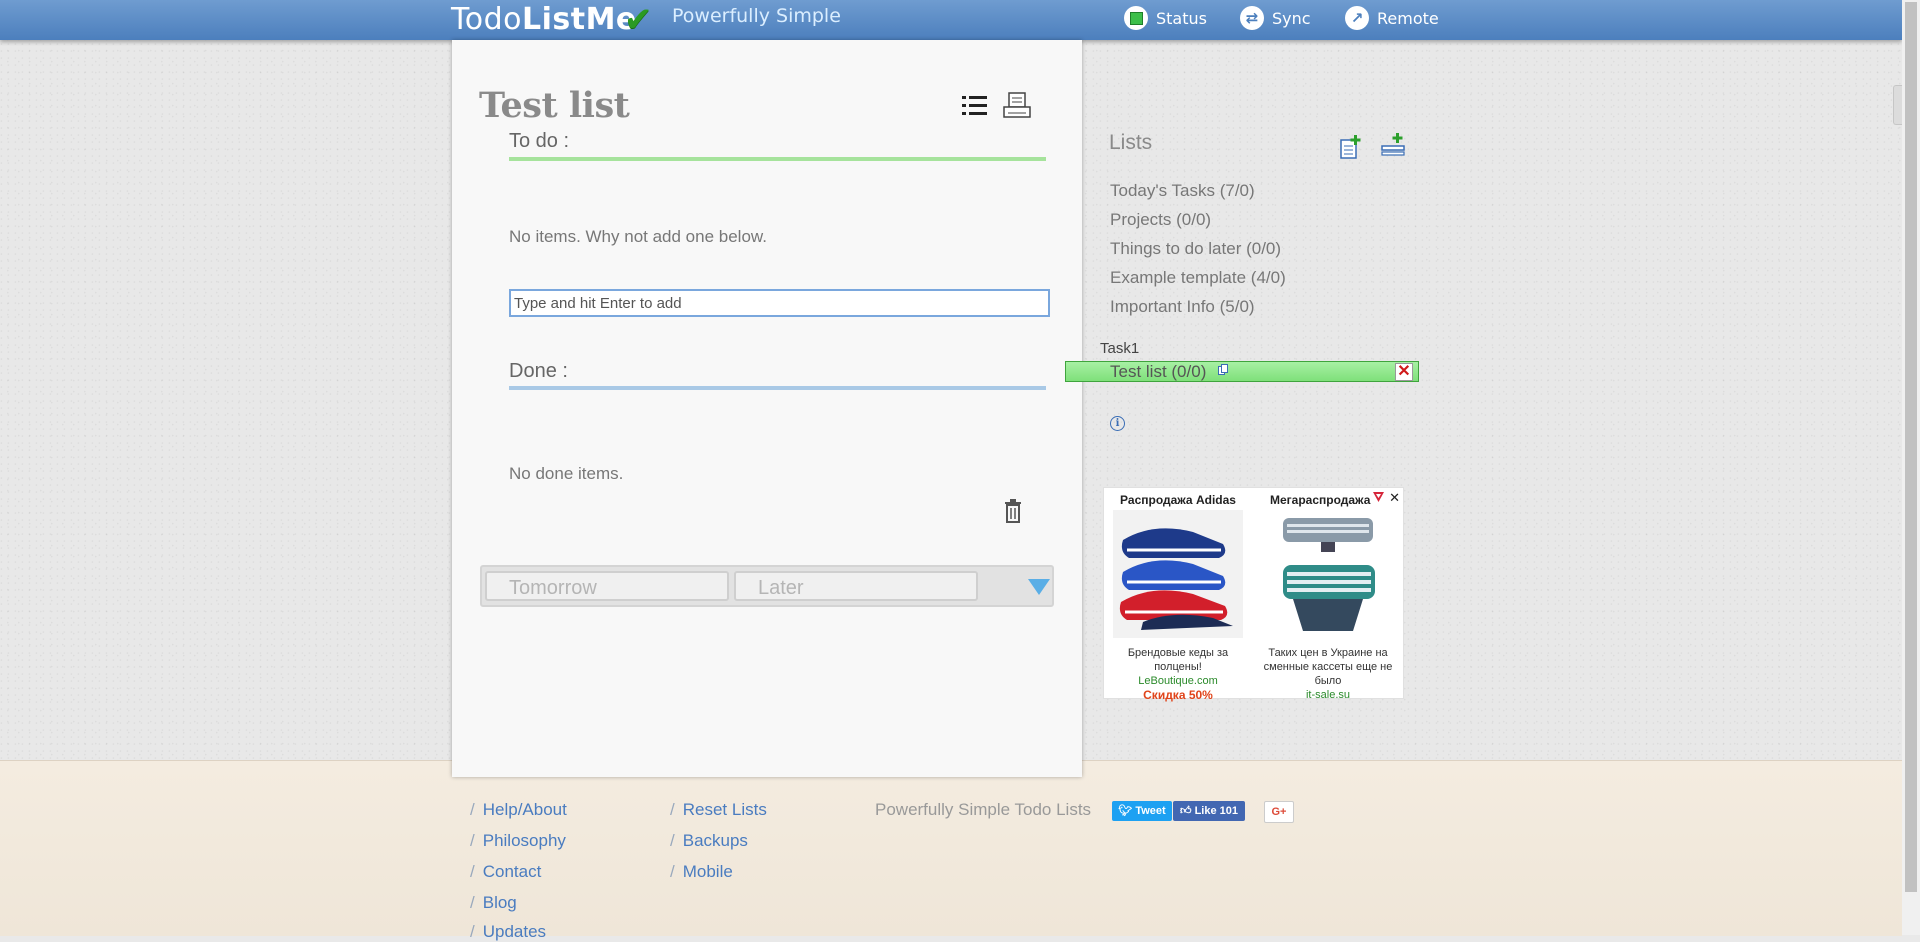 The image size is (1920, 942). I want to click on status-label: Status, so click(1181, 18).